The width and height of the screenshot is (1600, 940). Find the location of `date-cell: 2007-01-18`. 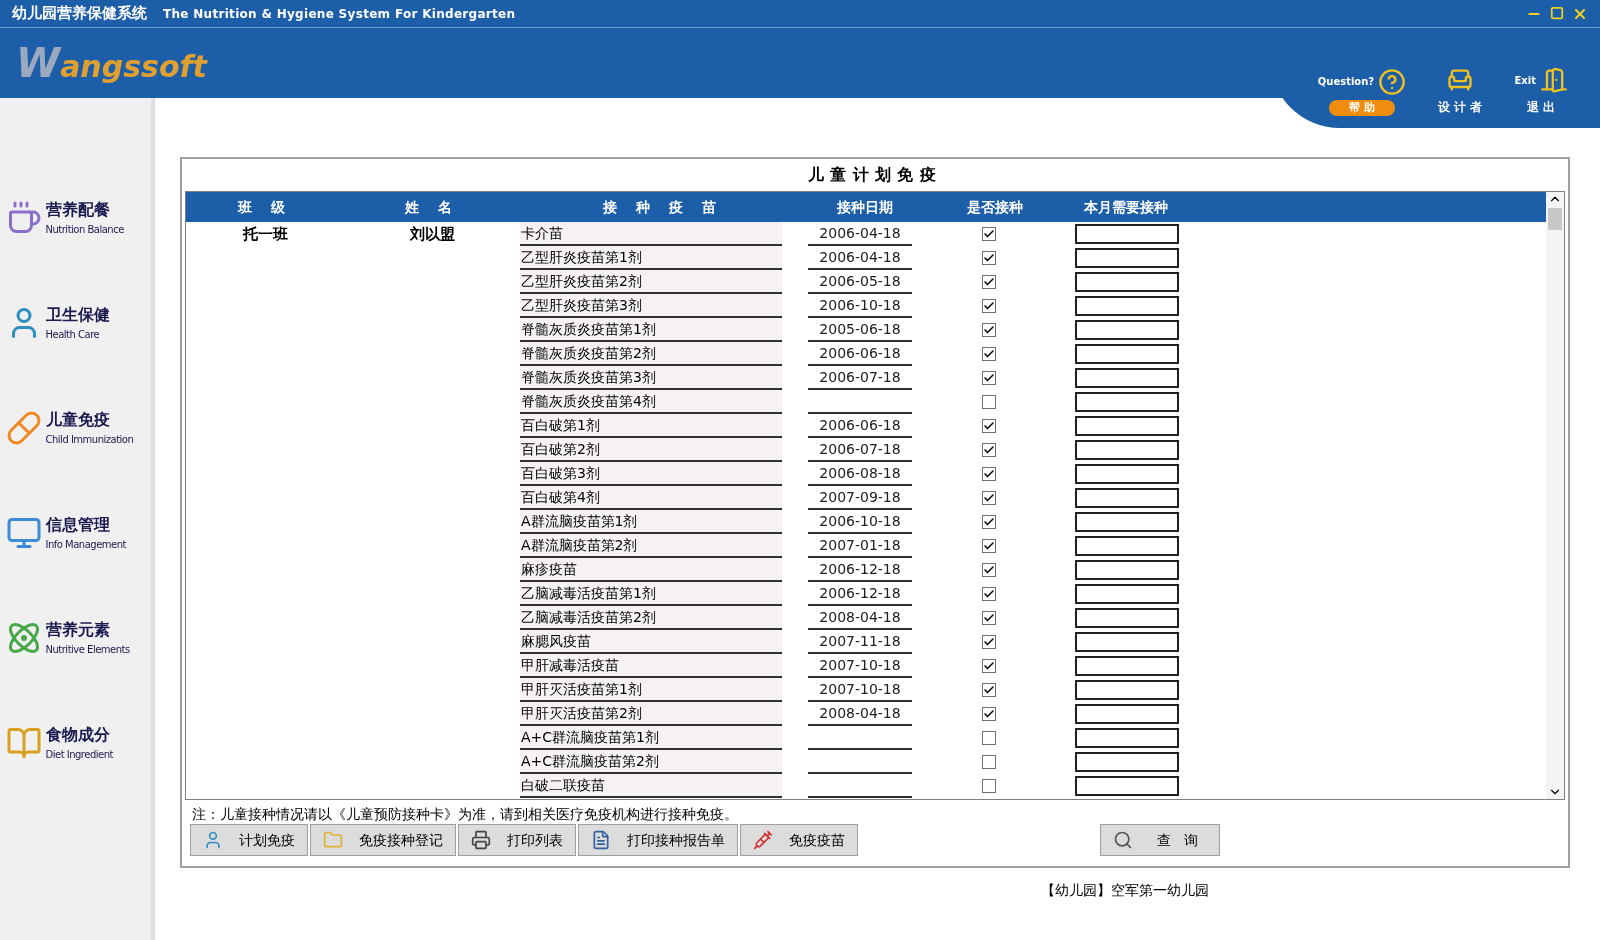

date-cell: 2007-01-18 is located at coordinates (860, 546).